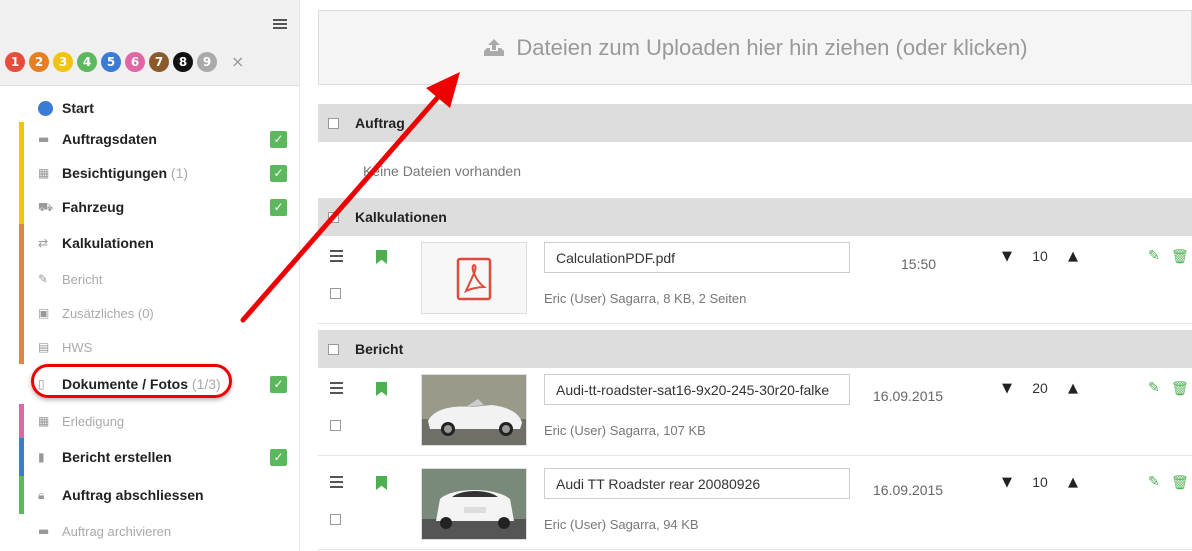 The width and height of the screenshot is (1192, 551). Describe the element at coordinates (41, 495) in the screenshot. I see `lock-icon: 🔒︎` at that location.